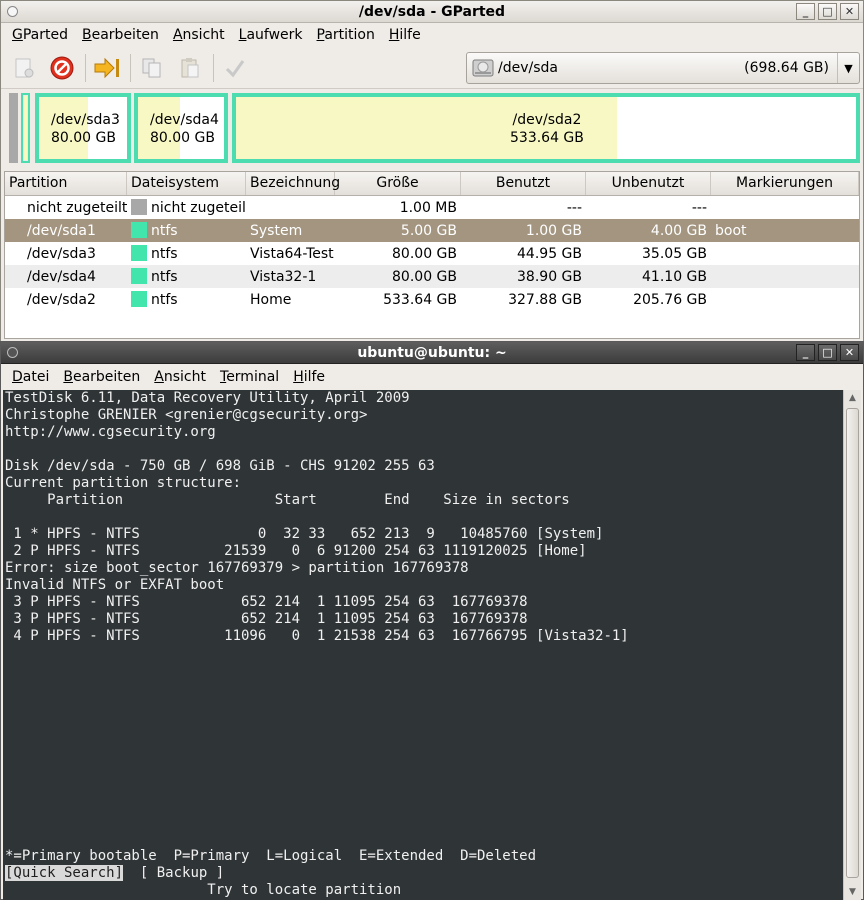  Describe the element at coordinates (432, 12) in the screenshot. I see `gparted-titlebar: /dev/sda - GParted _ □ ✕` at that location.